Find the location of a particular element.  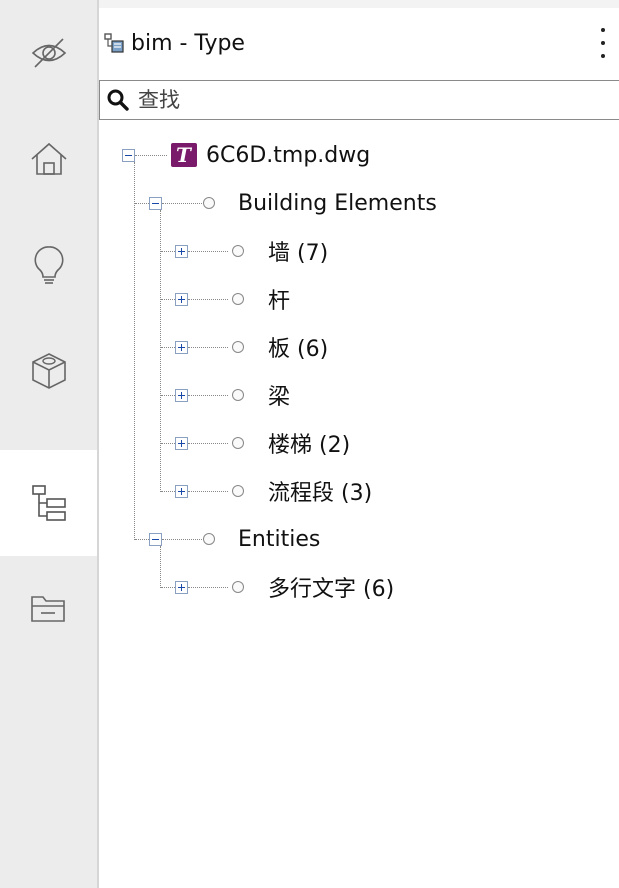

tree-button is located at coordinates (48, 503).